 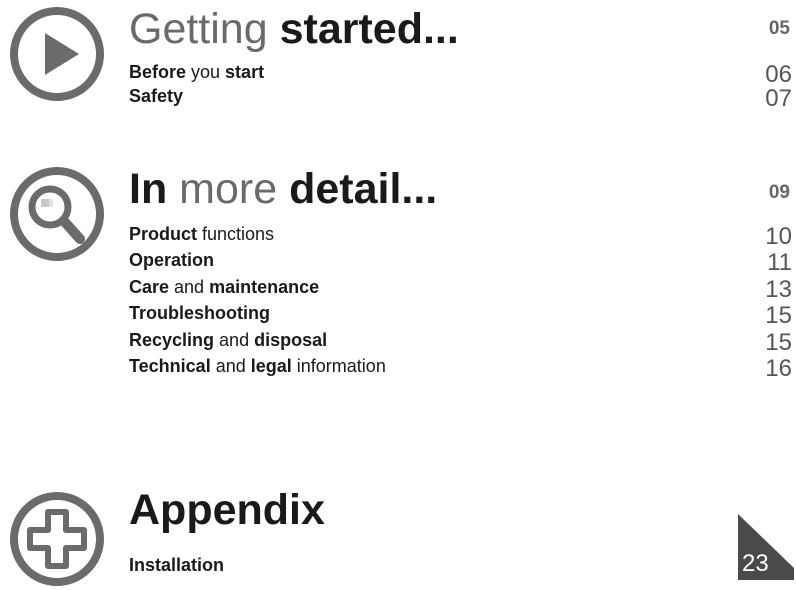 I want to click on toc-entry: Technical and legal information 16, so click(x=460, y=368).